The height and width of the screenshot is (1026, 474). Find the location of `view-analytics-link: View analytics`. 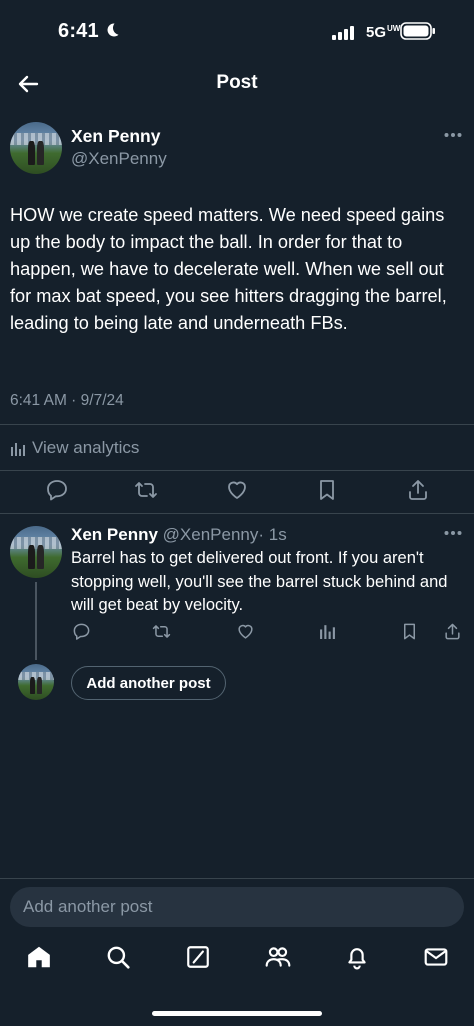

view-analytics-link: View analytics is located at coordinates (74, 448).